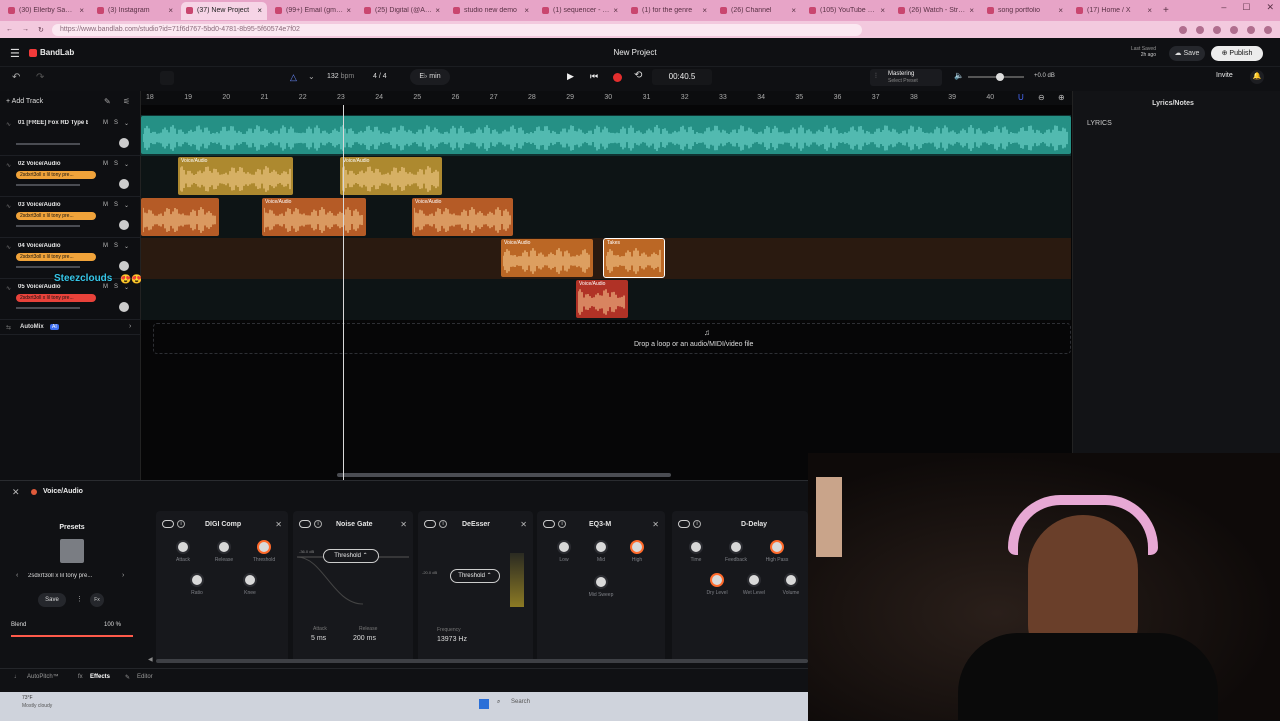  Describe the element at coordinates (100, 677) in the screenshot. I see `tab-effects: Effects` at that location.